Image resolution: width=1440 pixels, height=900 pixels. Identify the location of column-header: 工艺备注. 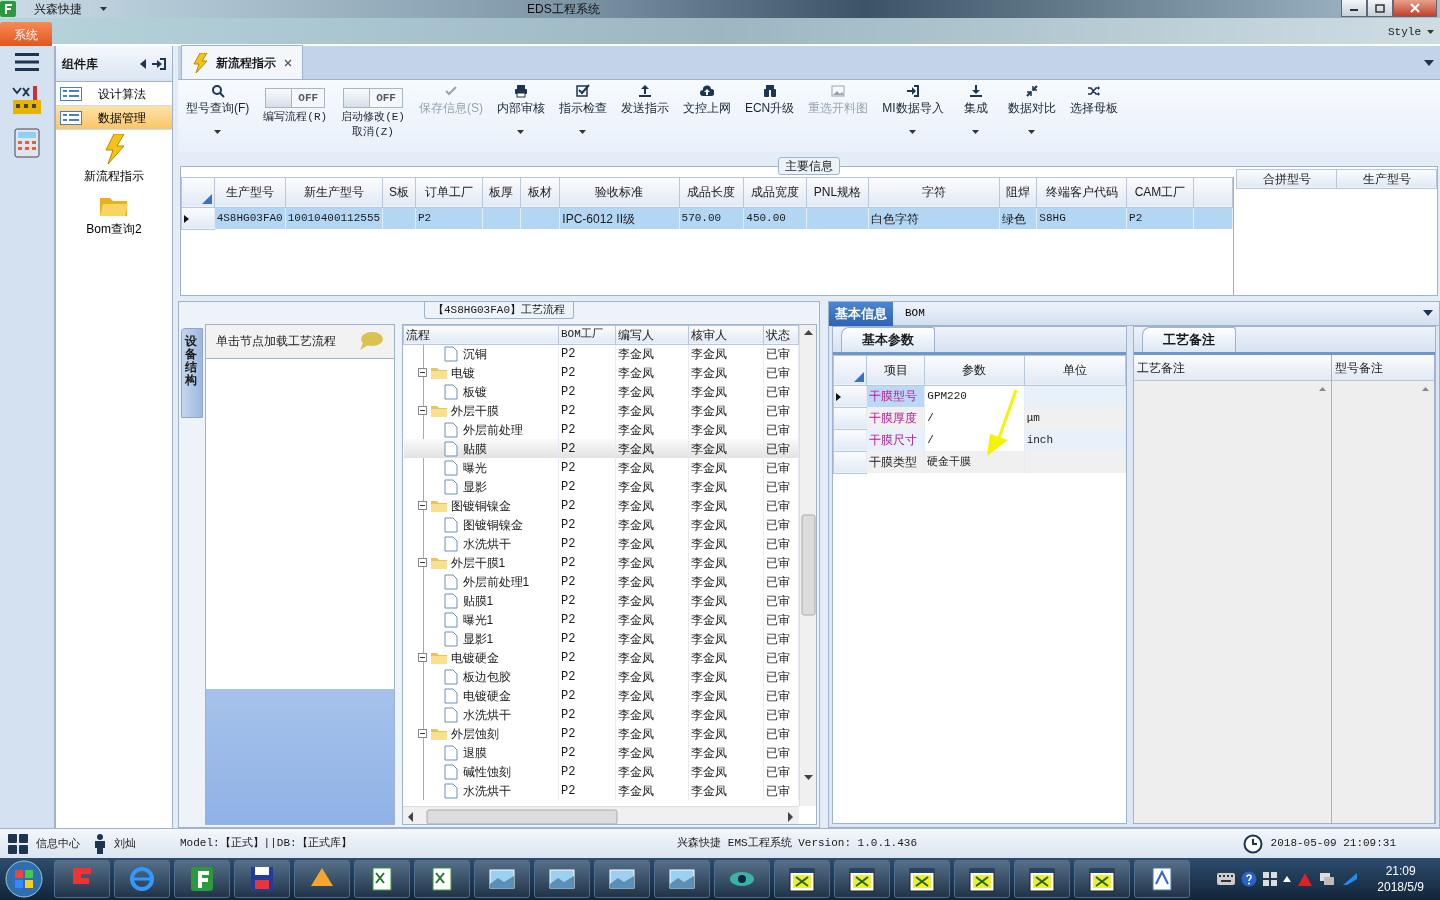
(1232, 367).